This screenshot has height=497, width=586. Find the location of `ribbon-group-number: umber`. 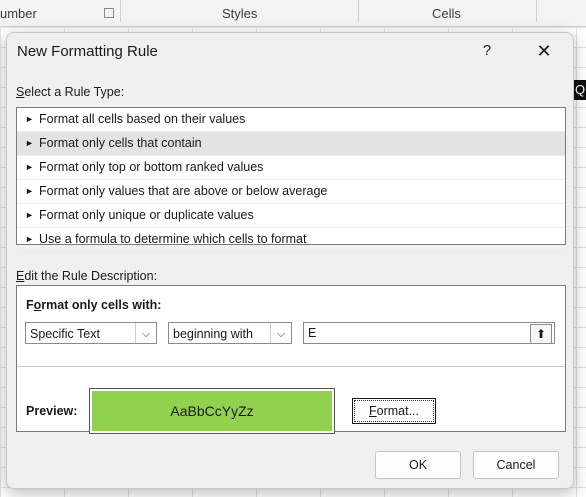

ribbon-group-number: umber is located at coordinates (18, 13).